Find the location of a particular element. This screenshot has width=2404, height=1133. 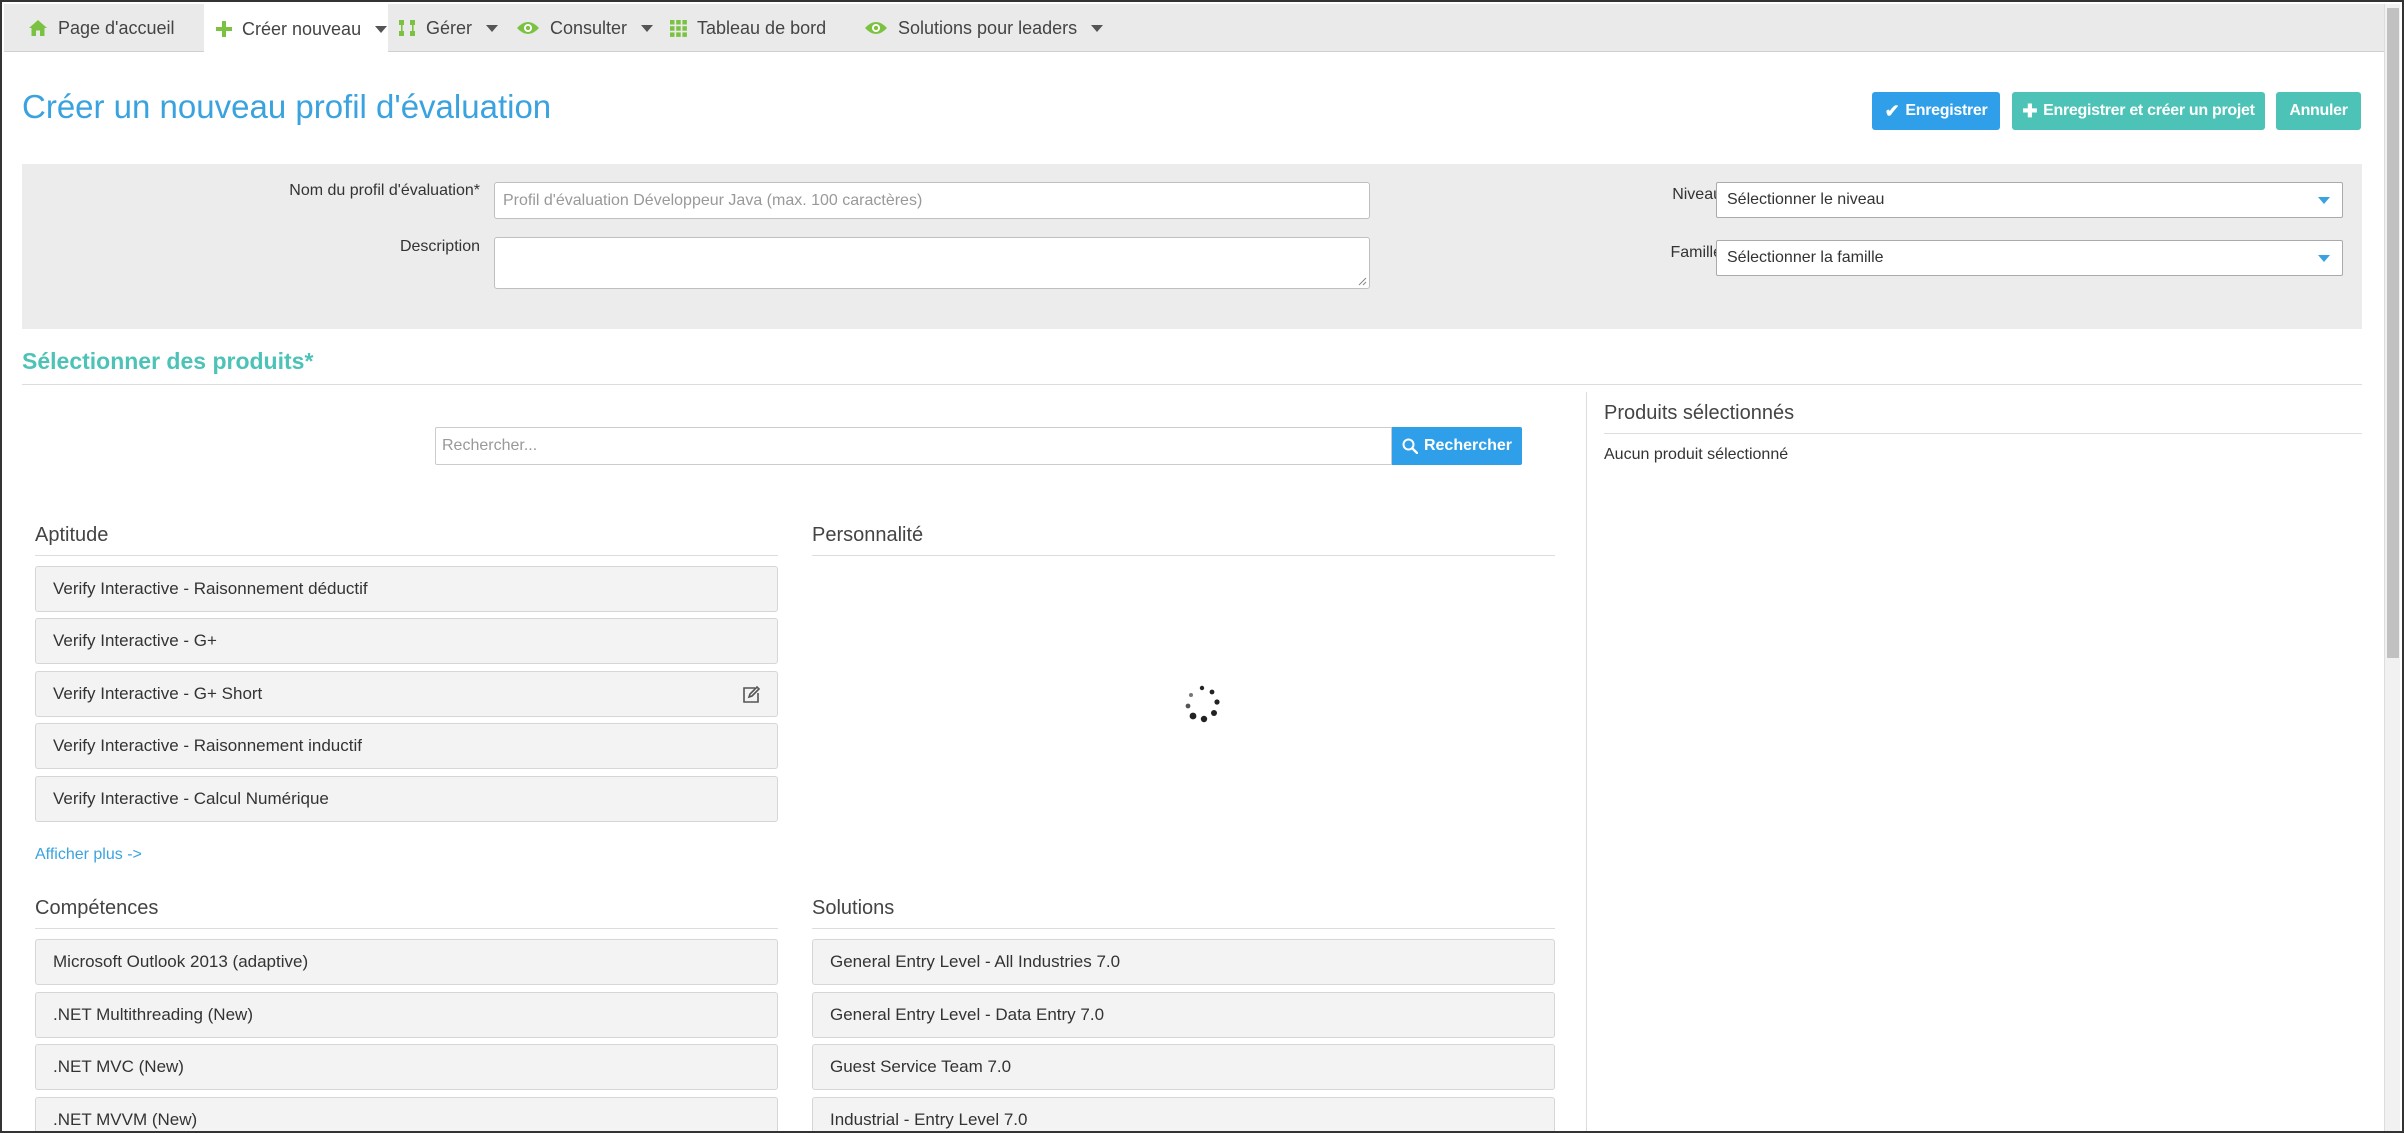

home-icon is located at coordinates (38, 28).